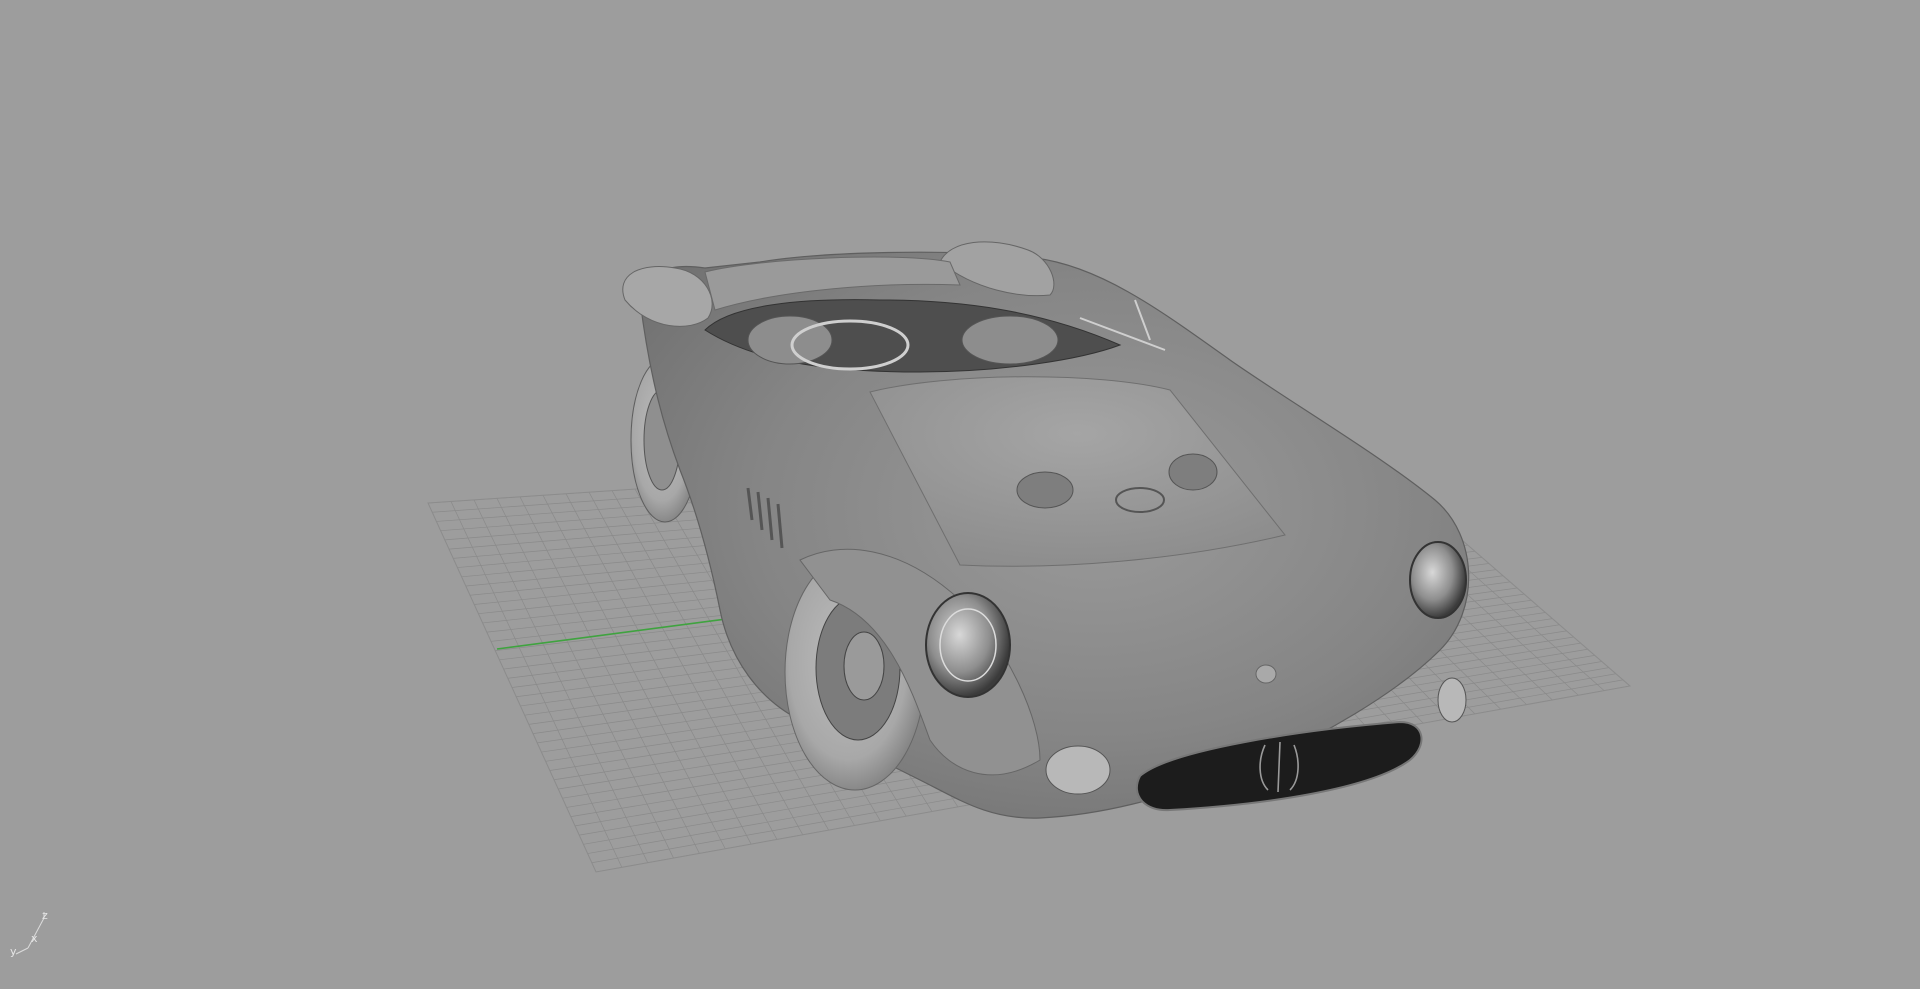 This screenshot has width=1920, height=989. What do you see at coordinates (1193, 472) in the screenshot?
I see `hood-vent-right` at bounding box center [1193, 472].